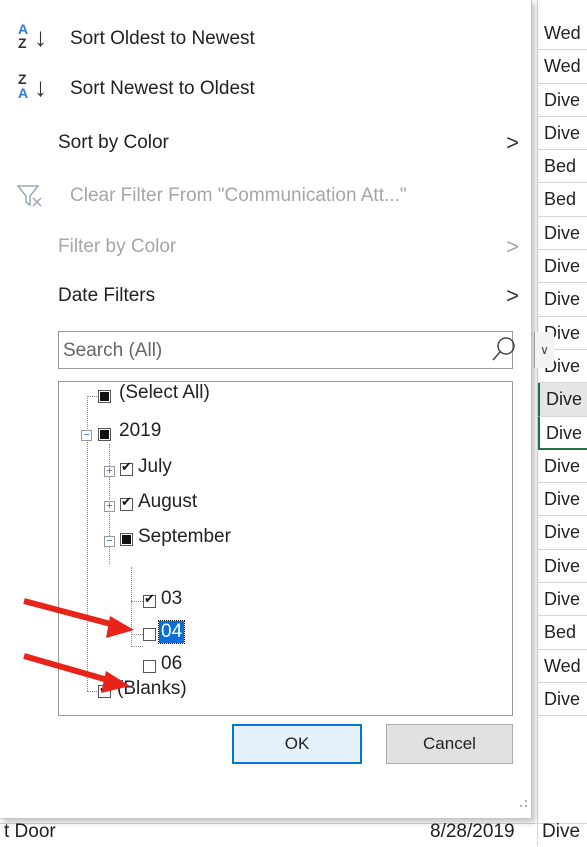 This screenshot has height=847, width=587. I want to click on annotation-arrows, so click(78, 645).